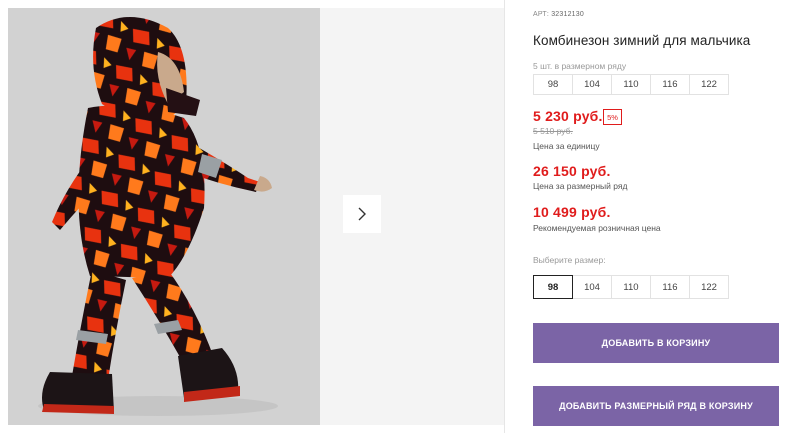  I want to click on size-option-122: 122, so click(709, 287).